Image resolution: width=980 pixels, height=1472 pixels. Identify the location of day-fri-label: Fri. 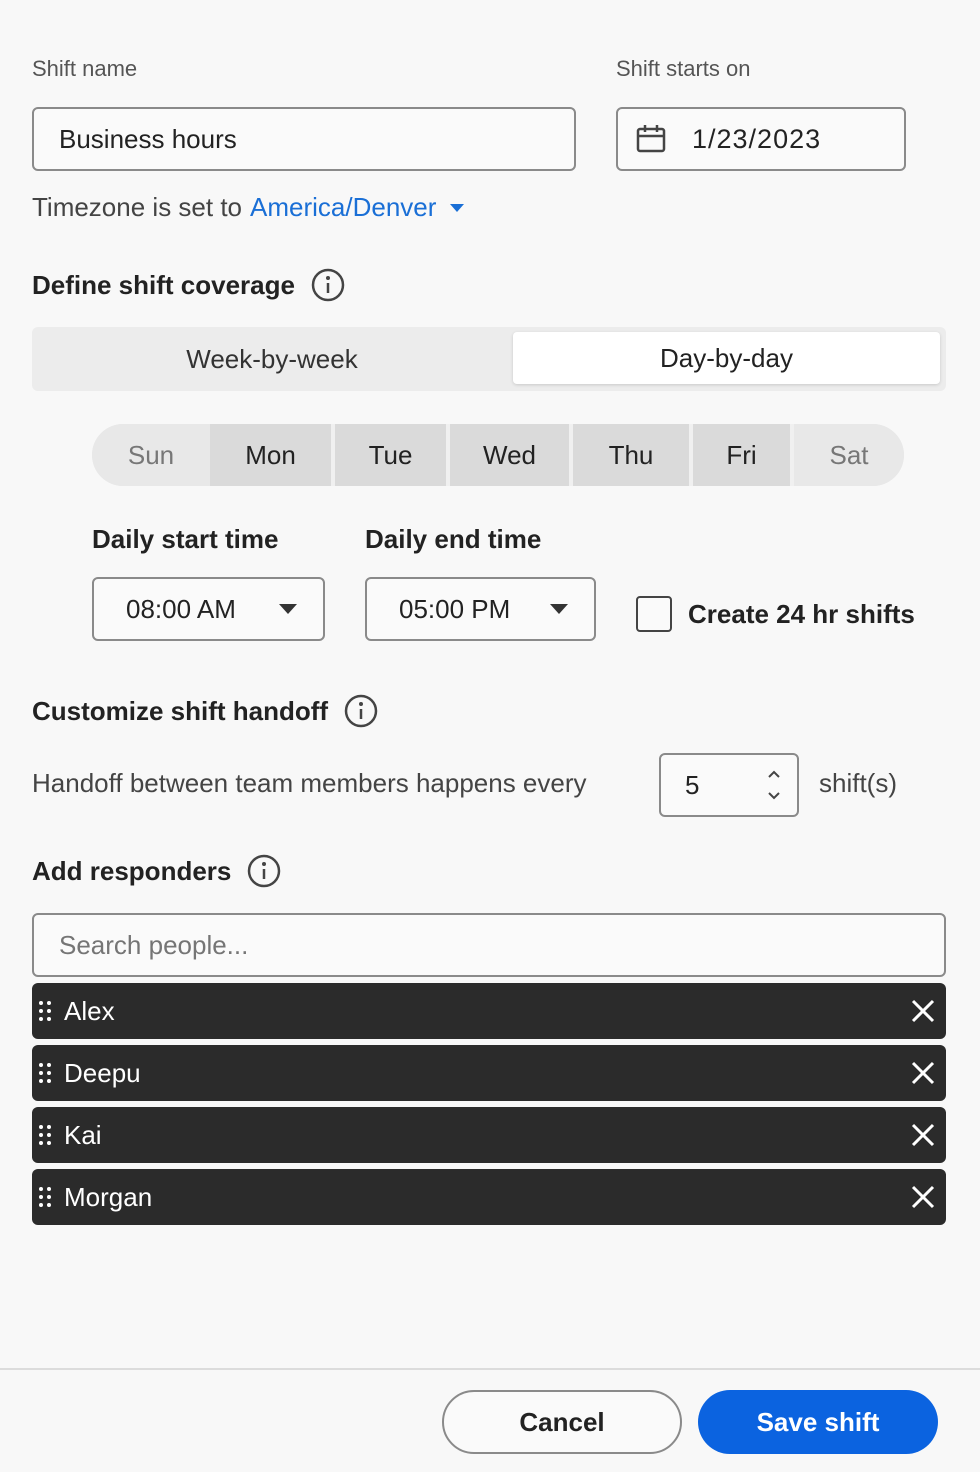
(741, 454).